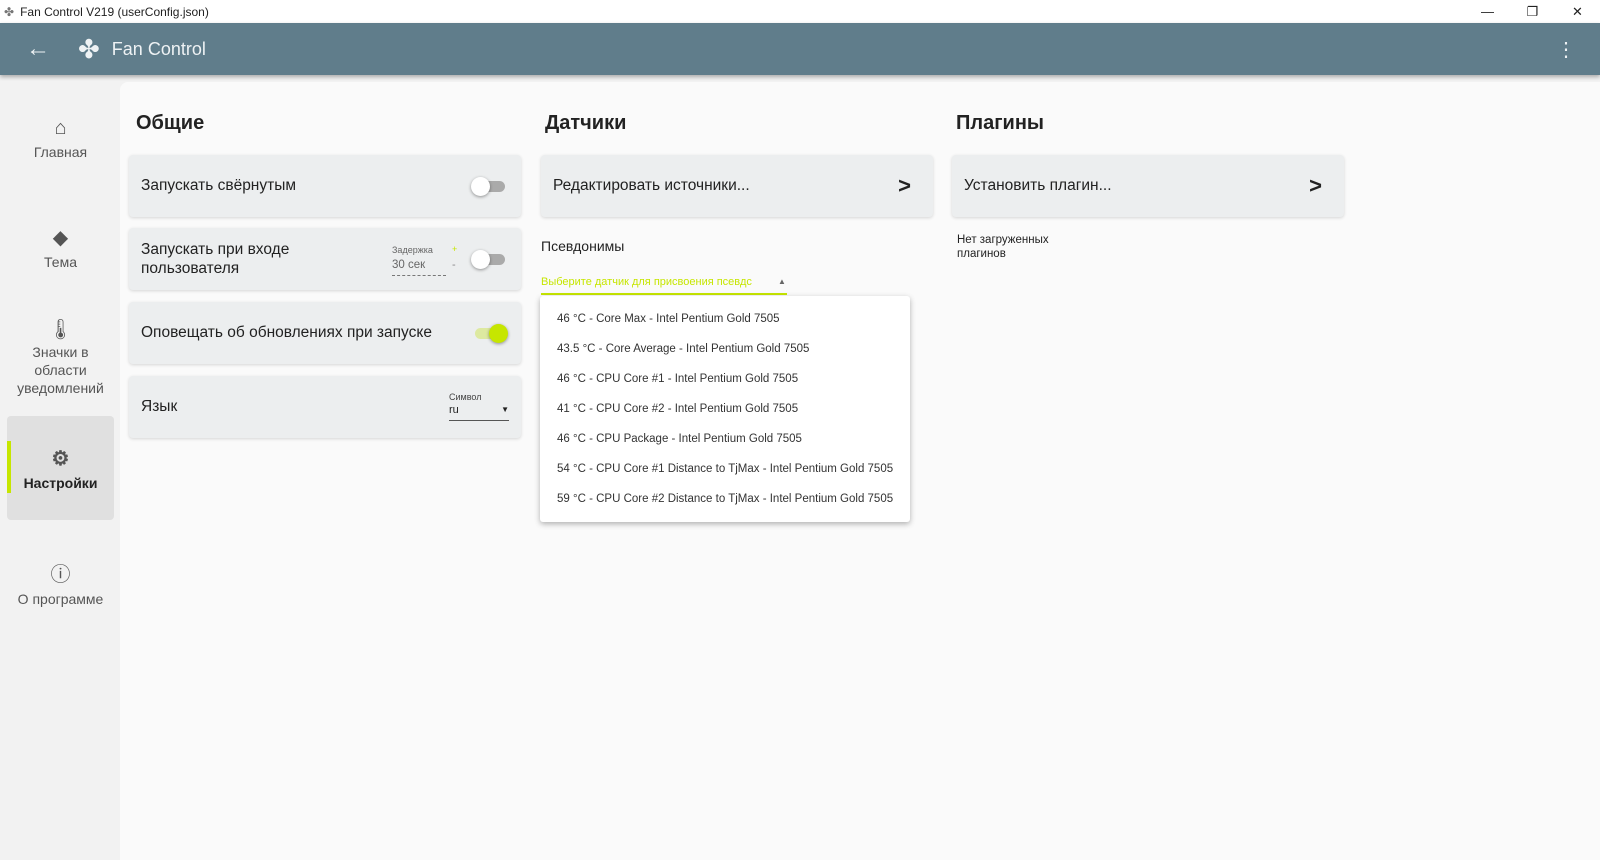 The width and height of the screenshot is (1600, 860). Describe the element at coordinates (583, 246) in the screenshot. I see `aliases-label: Псевдонимы` at that location.